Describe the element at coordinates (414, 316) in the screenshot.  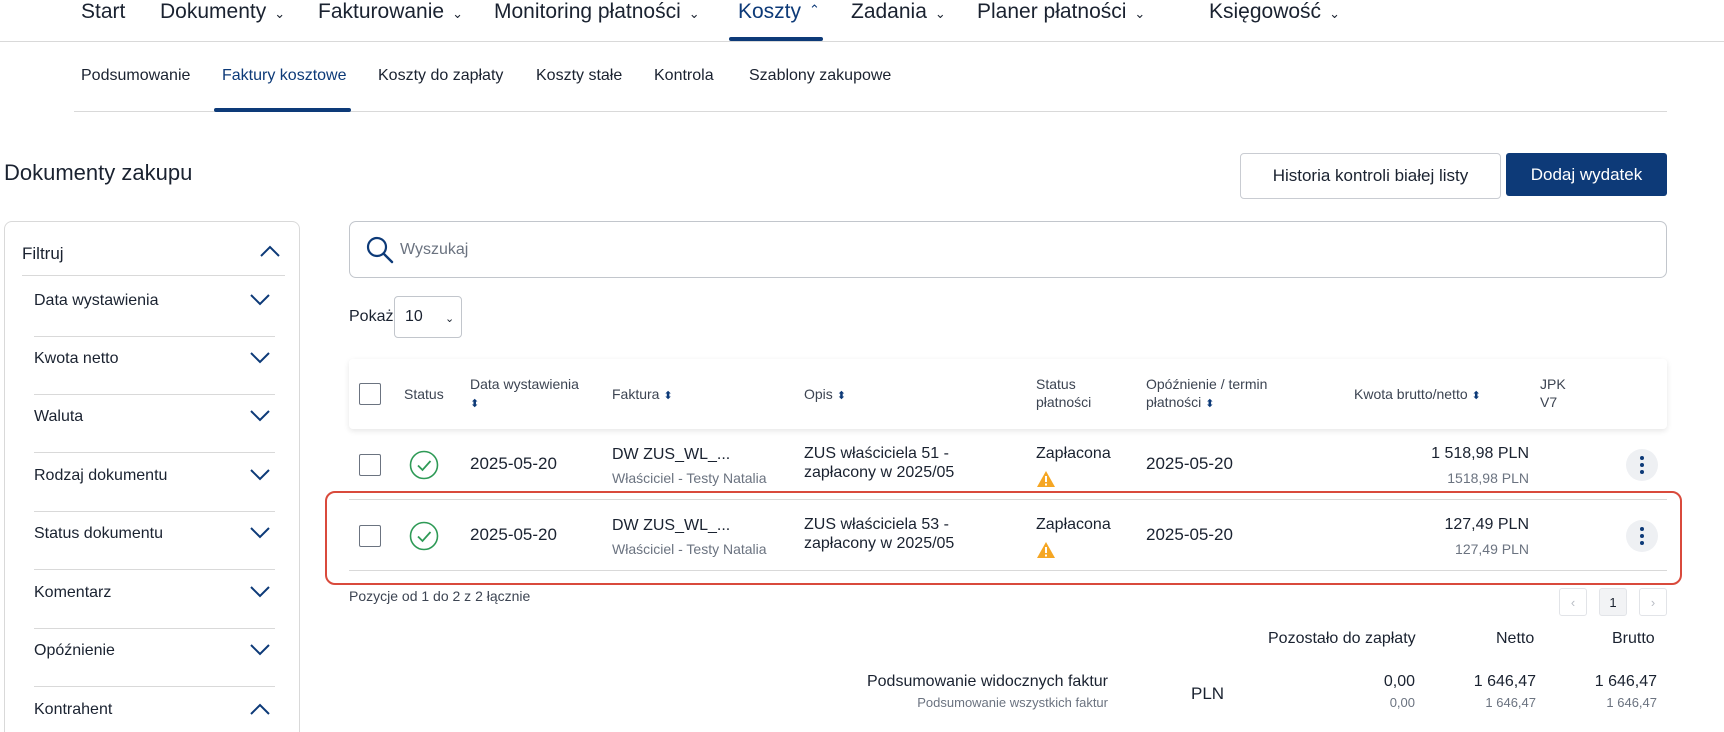
I see `page-size-value: 10` at that location.